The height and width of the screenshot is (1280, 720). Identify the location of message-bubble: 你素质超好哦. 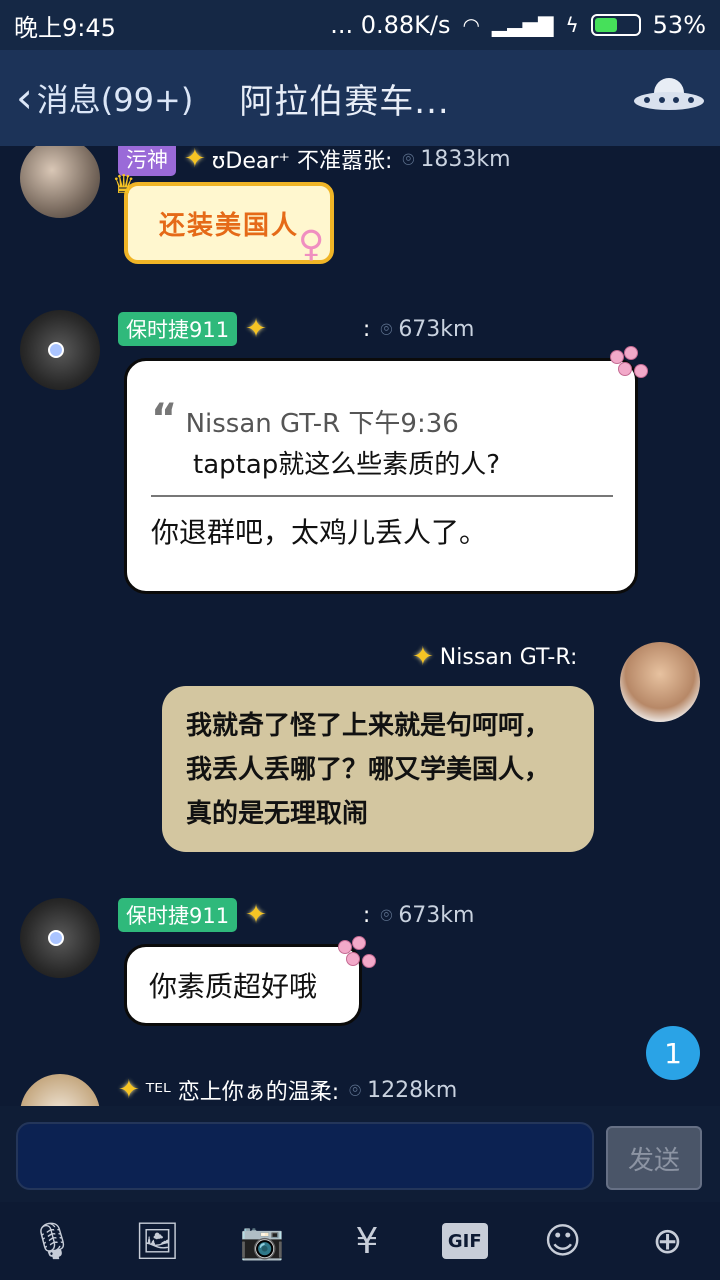
(243, 985).